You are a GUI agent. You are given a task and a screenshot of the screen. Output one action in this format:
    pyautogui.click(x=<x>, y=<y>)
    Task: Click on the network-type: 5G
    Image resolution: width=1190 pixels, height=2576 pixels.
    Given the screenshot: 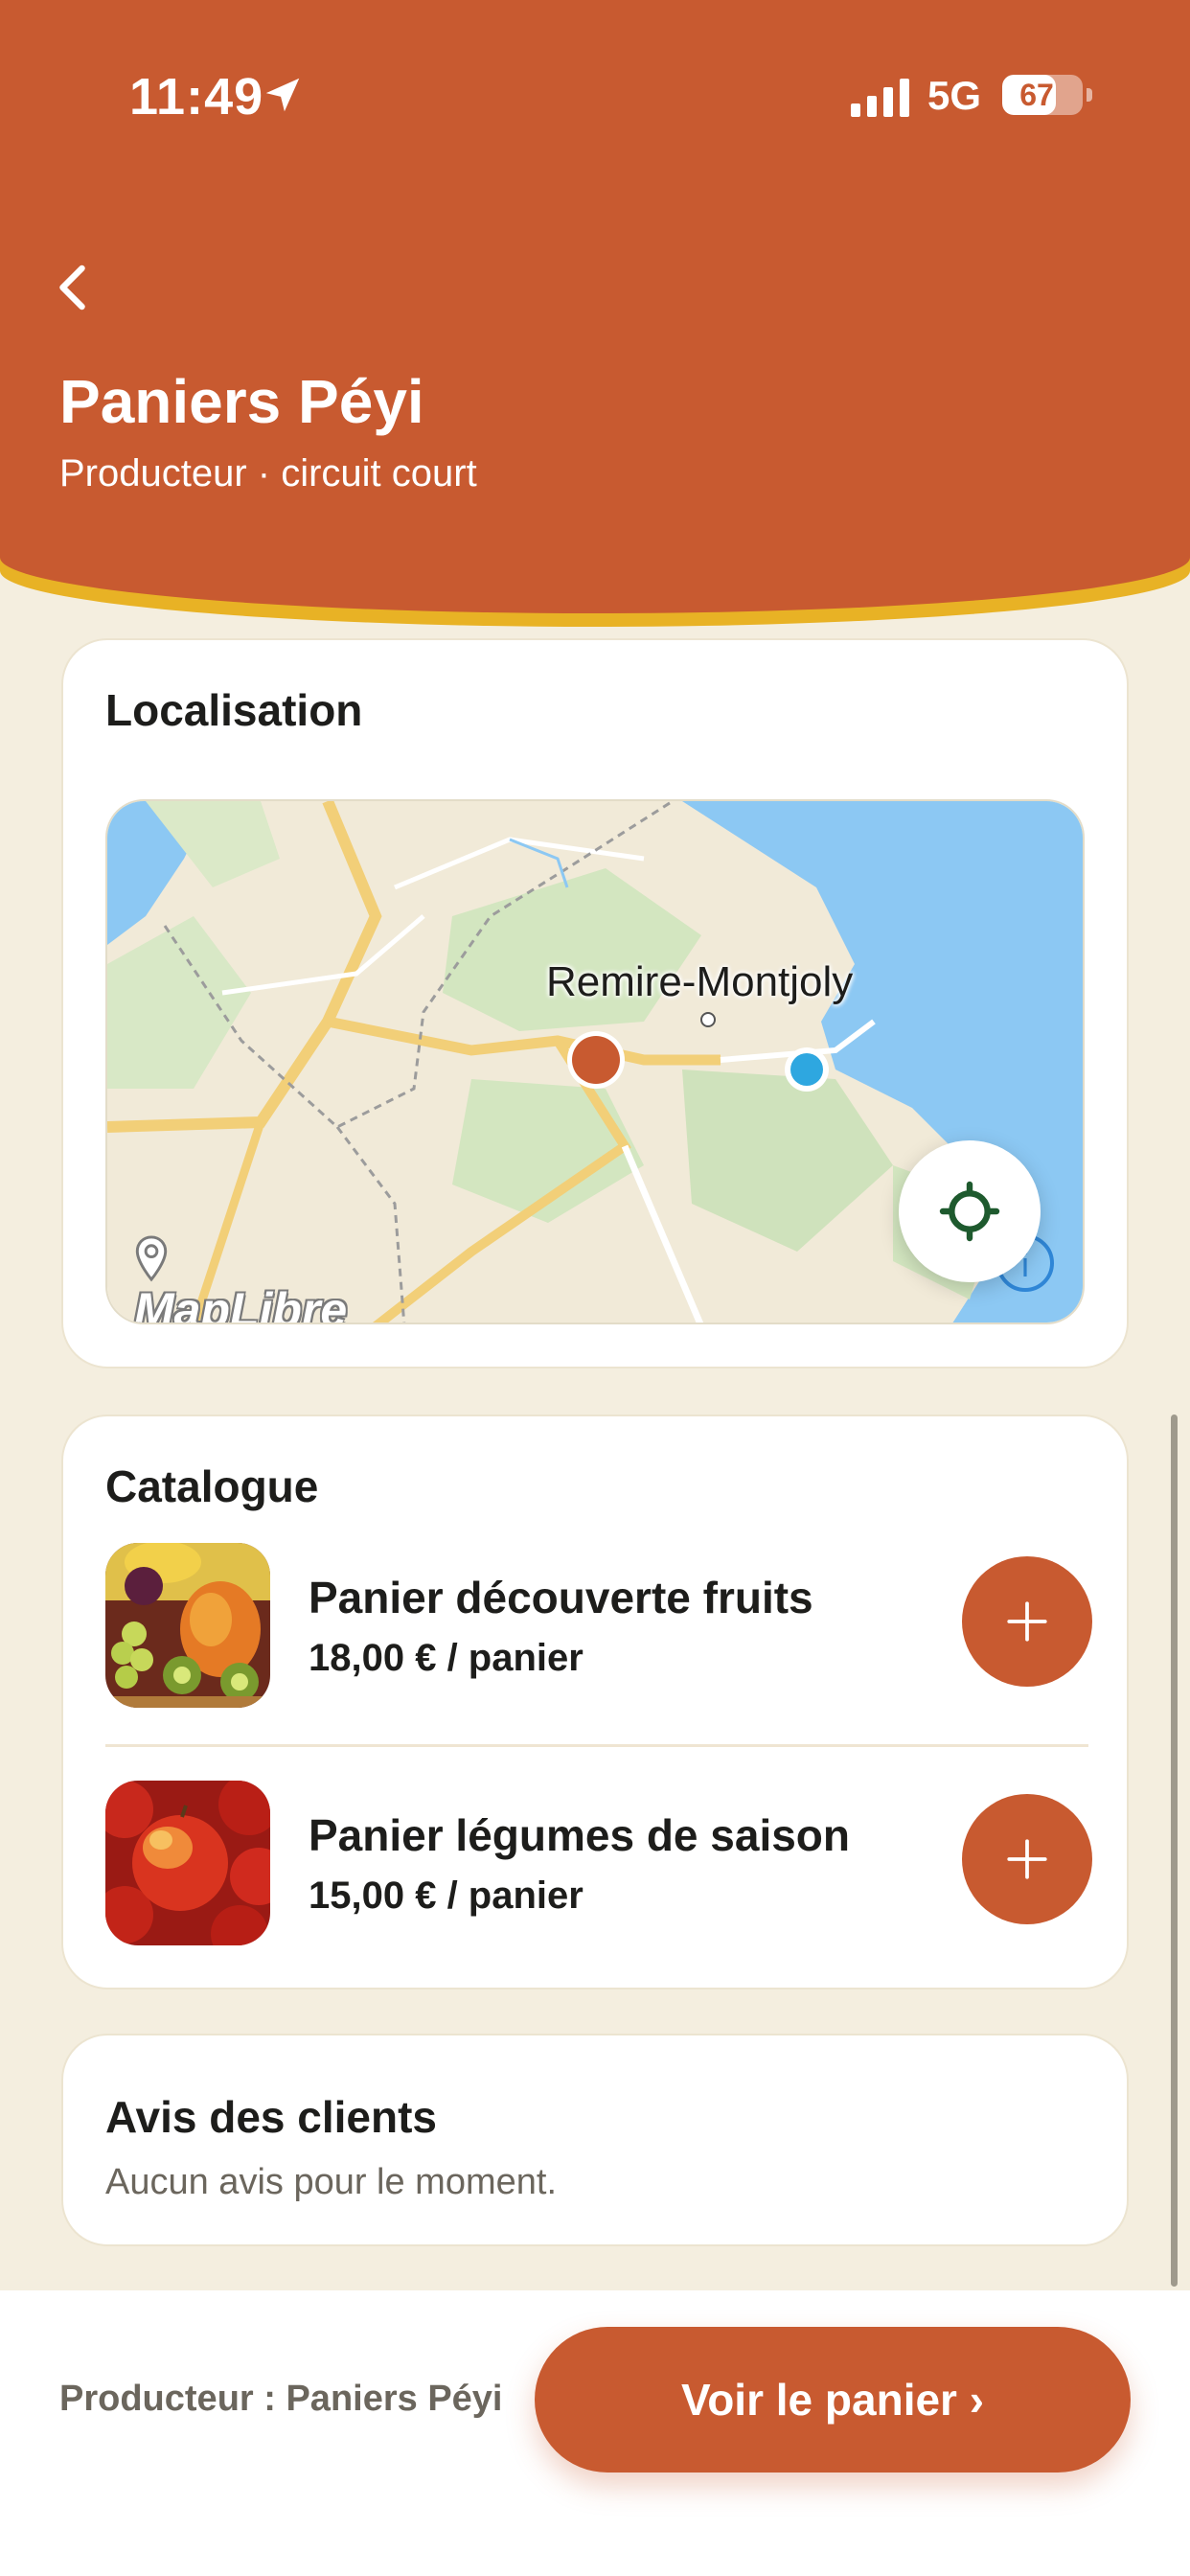 What is the action you would take?
    pyautogui.click(x=955, y=95)
    